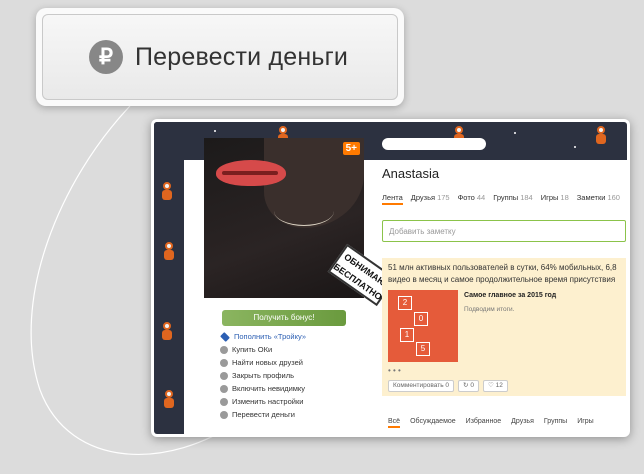 Image resolution: width=644 pixels, height=474 pixels. I want to click on star-icon, so click(225, 336).